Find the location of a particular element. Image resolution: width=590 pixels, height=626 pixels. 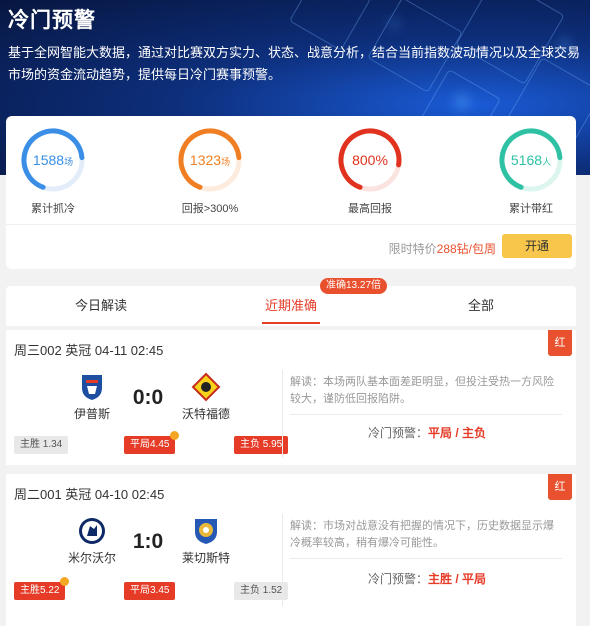

tab-all: 全部 is located at coordinates (481, 306).